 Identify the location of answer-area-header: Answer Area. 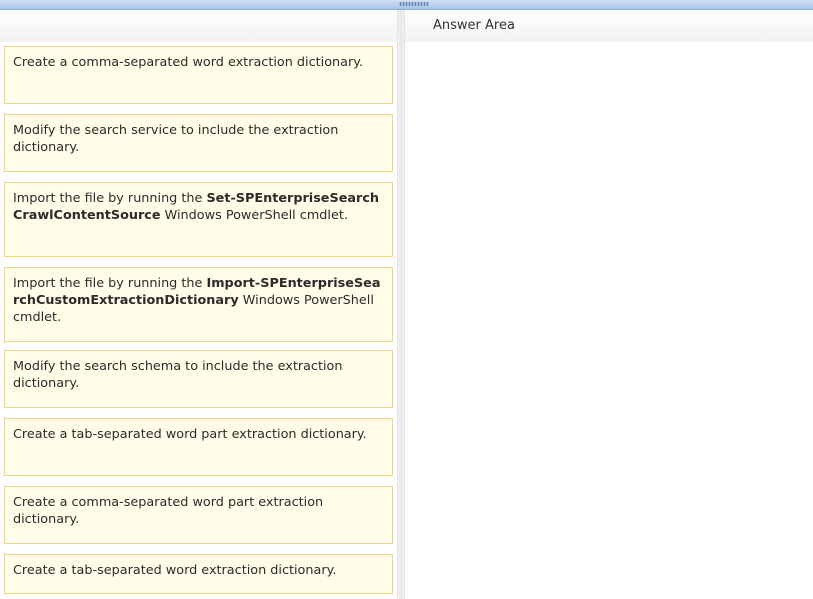
(609, 26).